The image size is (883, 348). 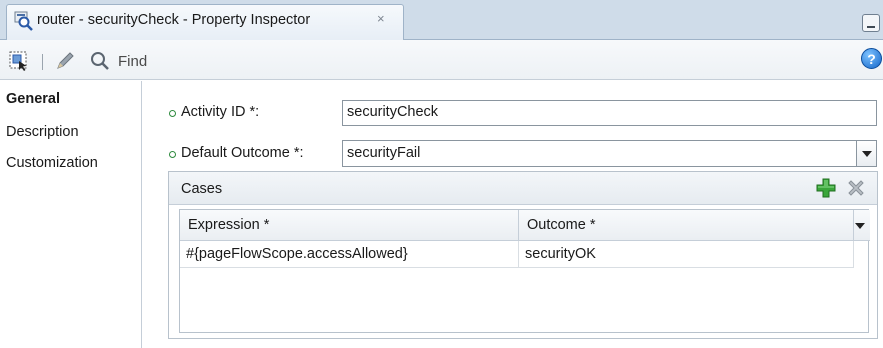 I want to click on column-menu-icon, so click(x=862, y=225).